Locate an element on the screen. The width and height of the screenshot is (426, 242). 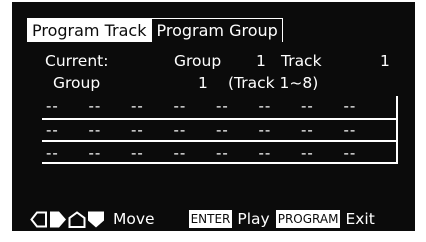
enter-key: ENTER is located at coordinates (210, 219).